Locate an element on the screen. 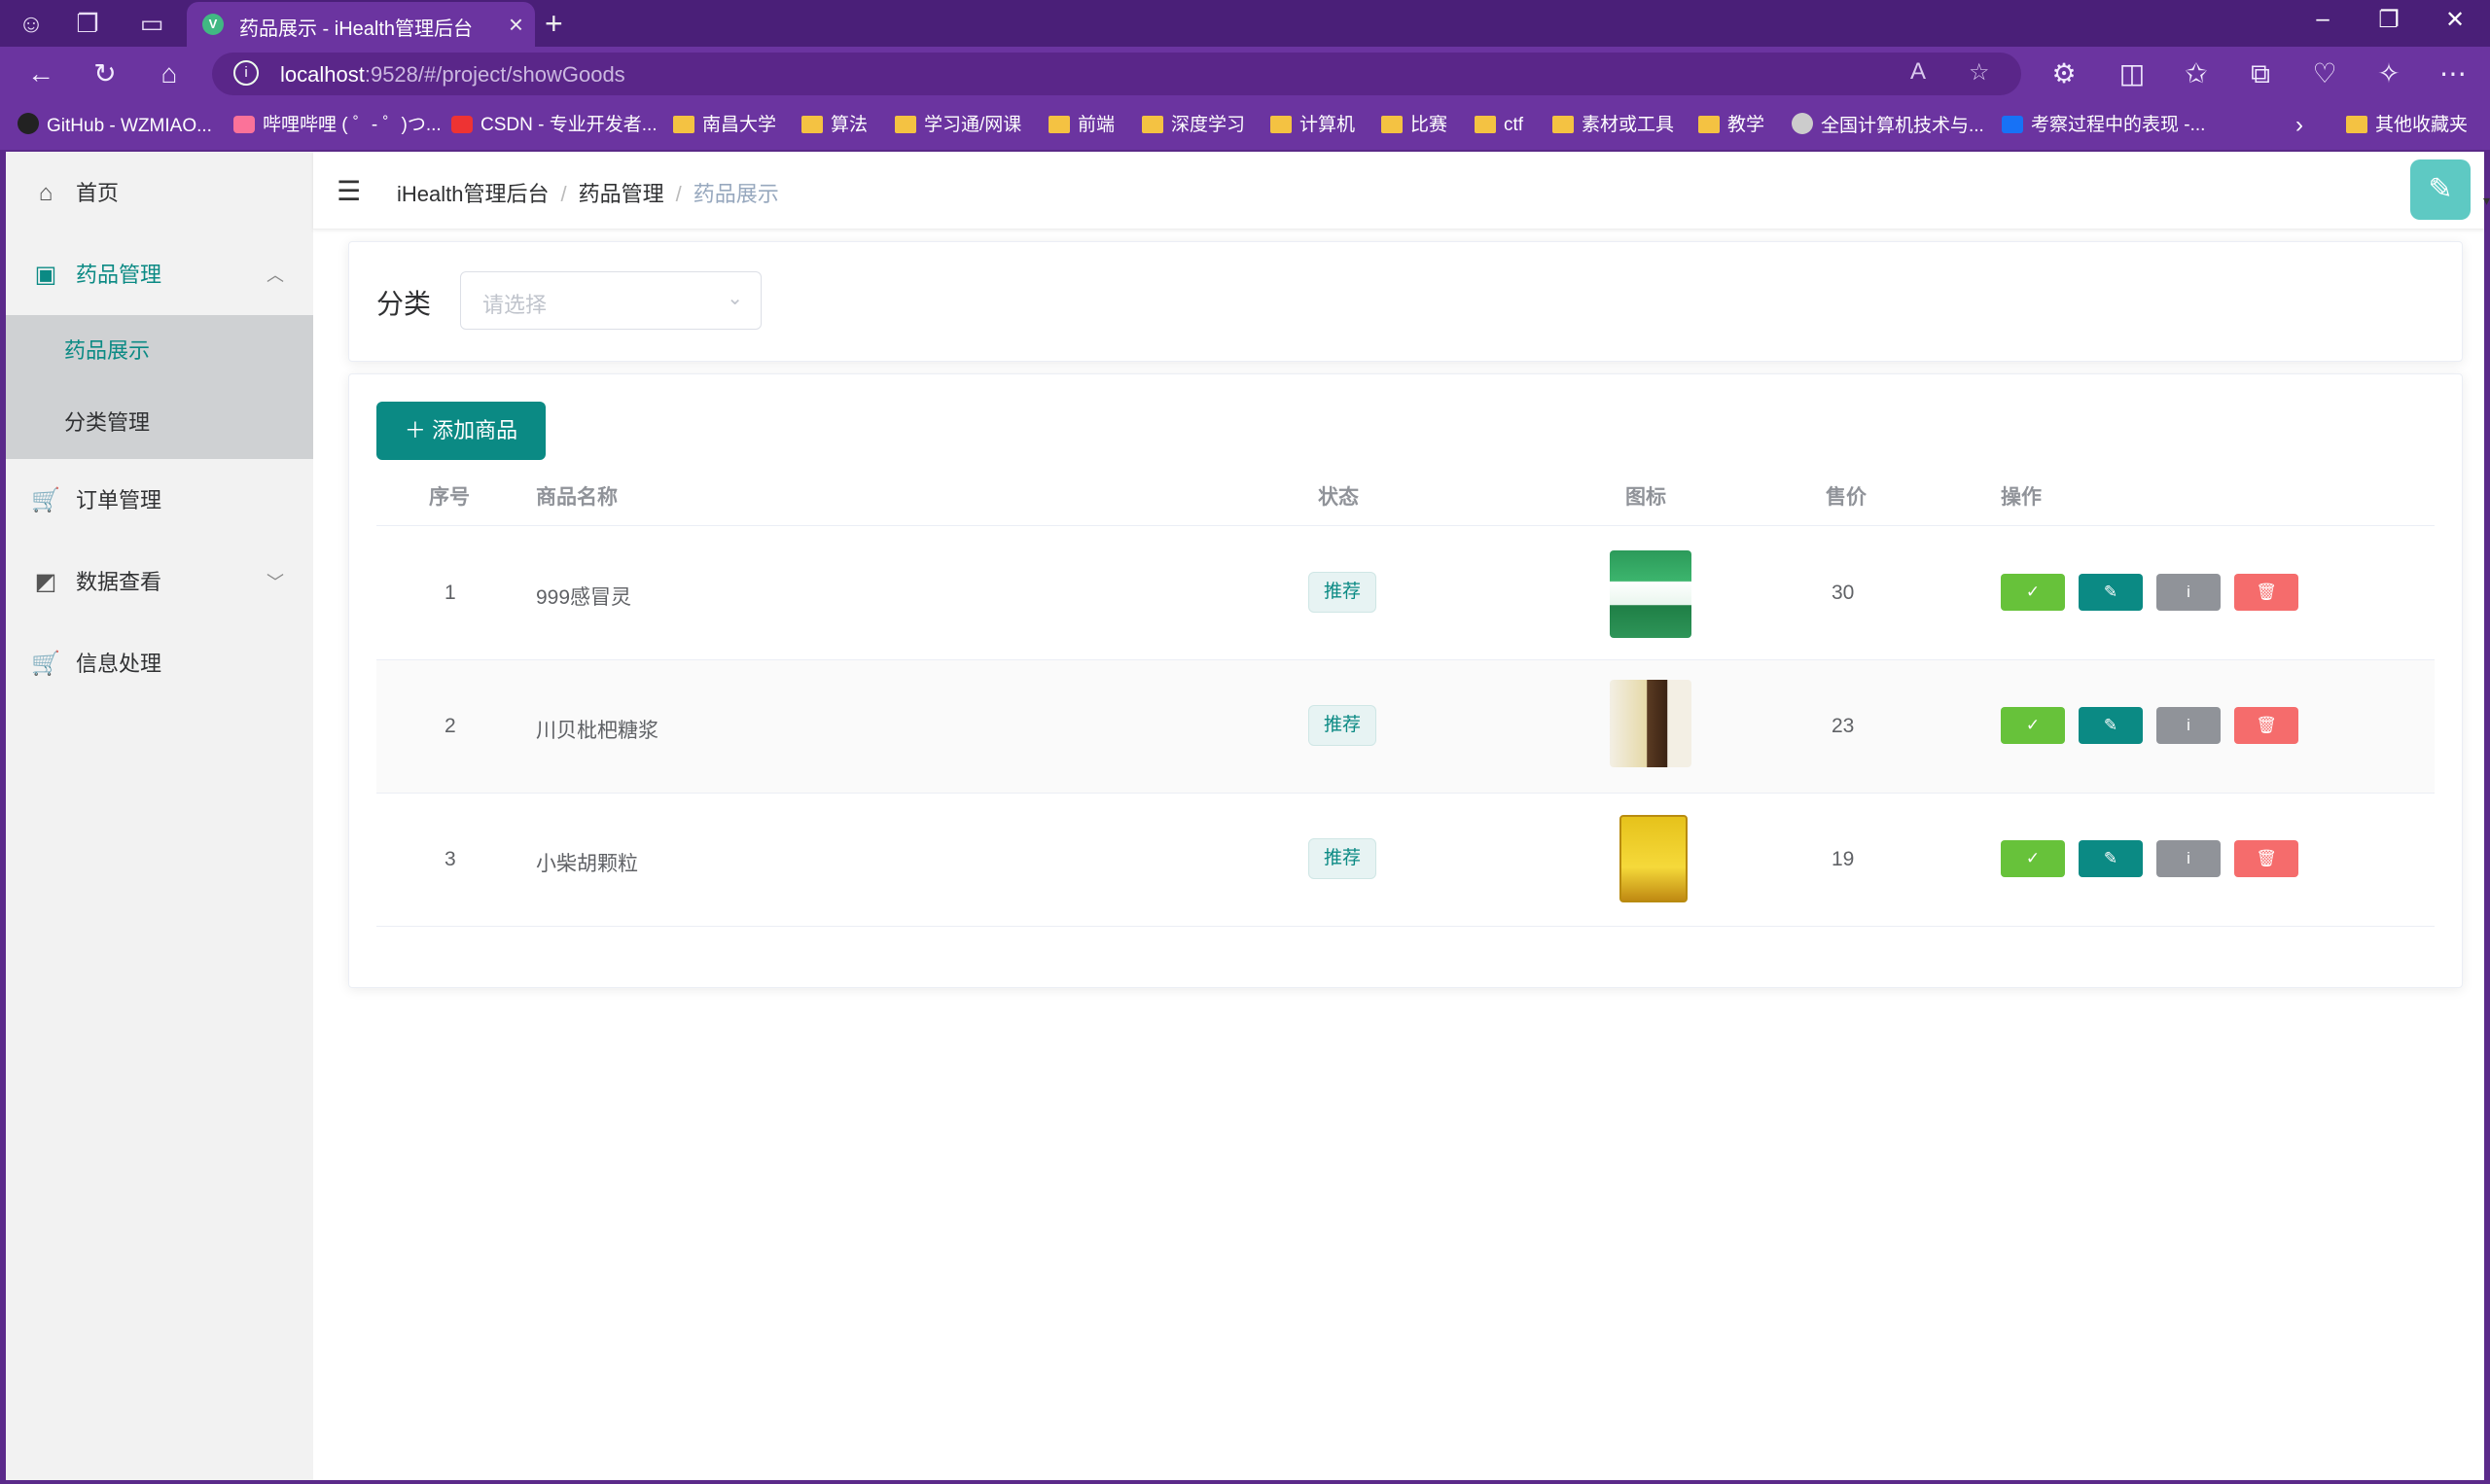 The width and height of the screenshot is (2490, 1484). sidebar-subitem-drug-display: 药品展示 is located at coordinates (159, 351).